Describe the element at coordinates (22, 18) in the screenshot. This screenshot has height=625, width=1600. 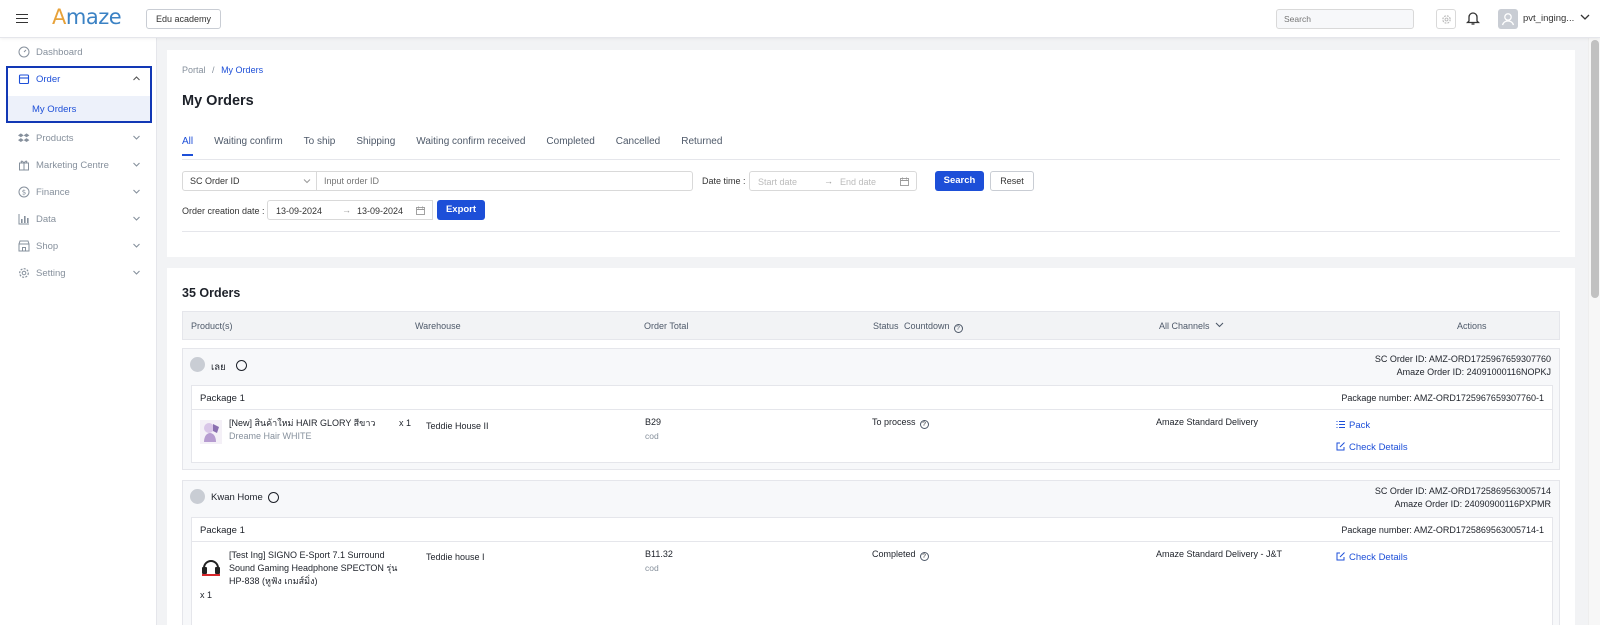
I see `menu-toggle-icon` at that location.